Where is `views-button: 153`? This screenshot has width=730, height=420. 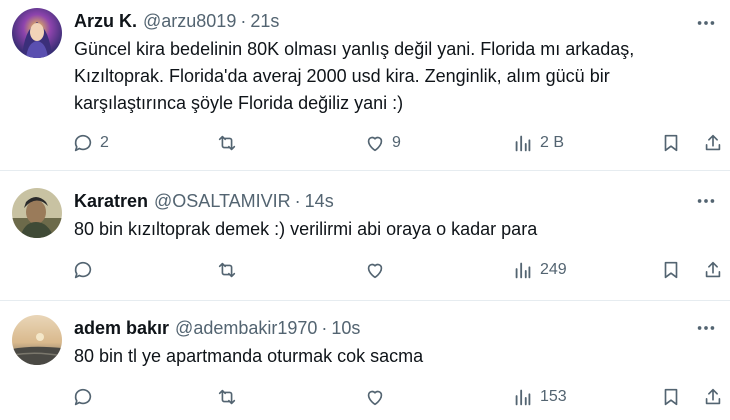
views-button: 153 is located at coordinates (539, 397).